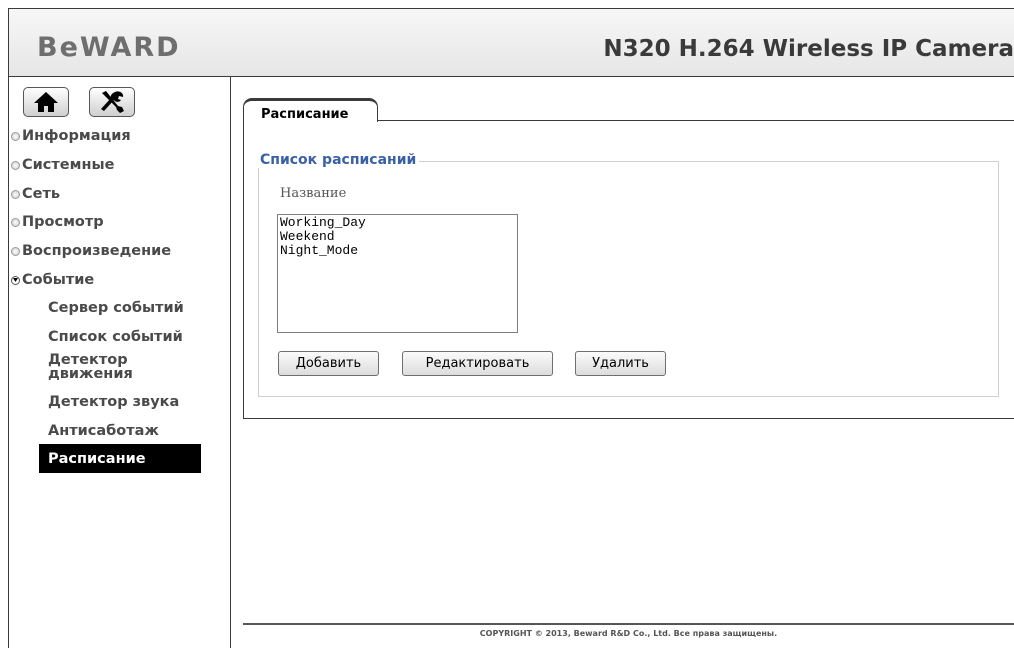 Image resolution: width=1014 pixels, height=648 pixels. Describe the element at coordinates (68, 165) in the screenshot. I see `nav-item-label: Системные` at that location.